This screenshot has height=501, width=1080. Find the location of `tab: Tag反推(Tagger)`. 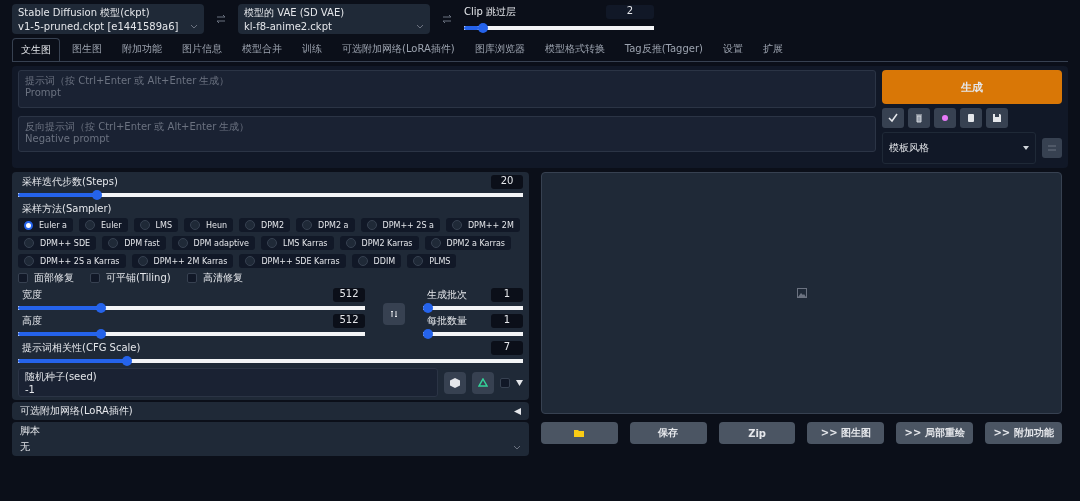

tab: Tag反推(Tagger) is located at coordinates (663, 49).